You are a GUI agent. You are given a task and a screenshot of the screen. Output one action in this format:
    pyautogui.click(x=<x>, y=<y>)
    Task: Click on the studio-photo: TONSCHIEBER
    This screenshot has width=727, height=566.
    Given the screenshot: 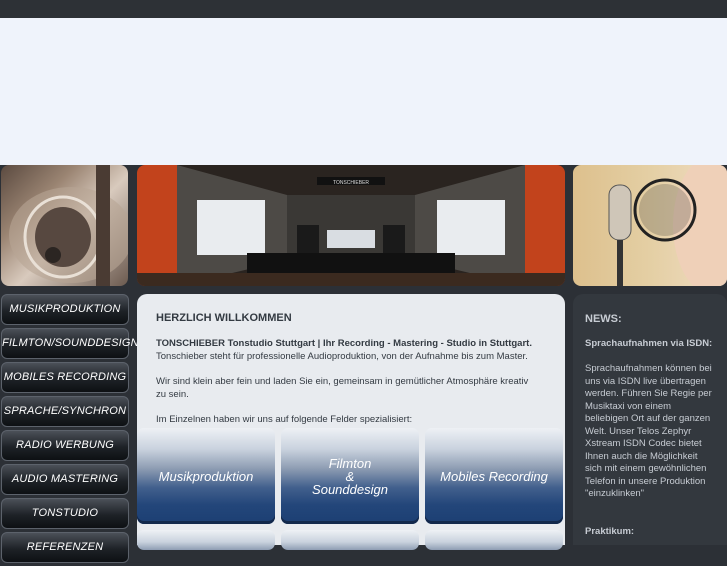 What is the action you would take?
    pyautogui.click(x=351, y=225)
    